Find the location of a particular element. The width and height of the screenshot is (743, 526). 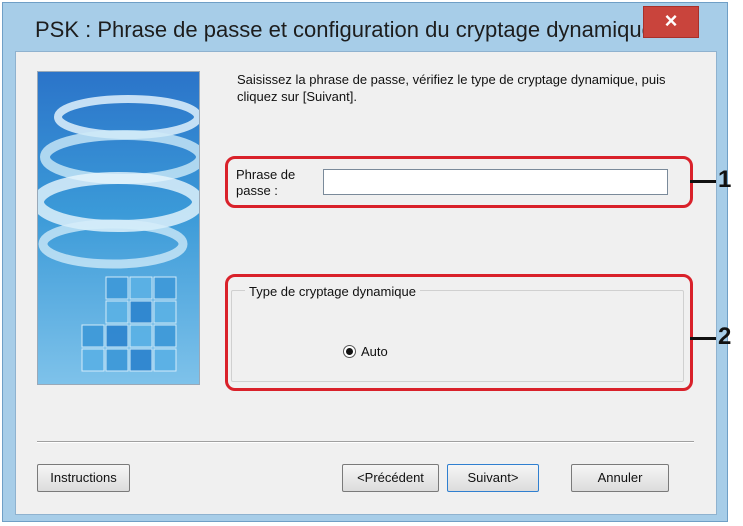

instructions-button: Instructions is located at coordinates (83, 478).